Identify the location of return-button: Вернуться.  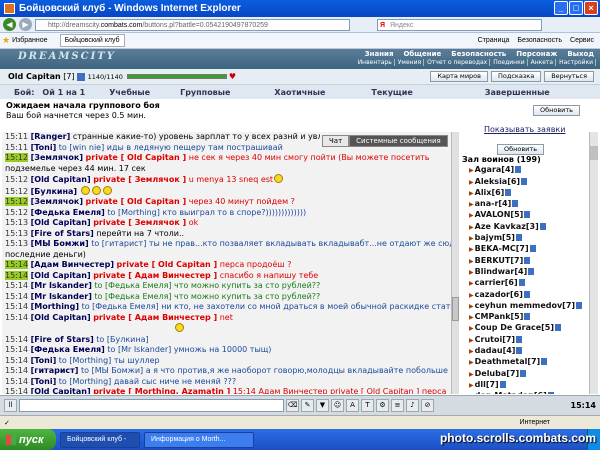
(569, 76).